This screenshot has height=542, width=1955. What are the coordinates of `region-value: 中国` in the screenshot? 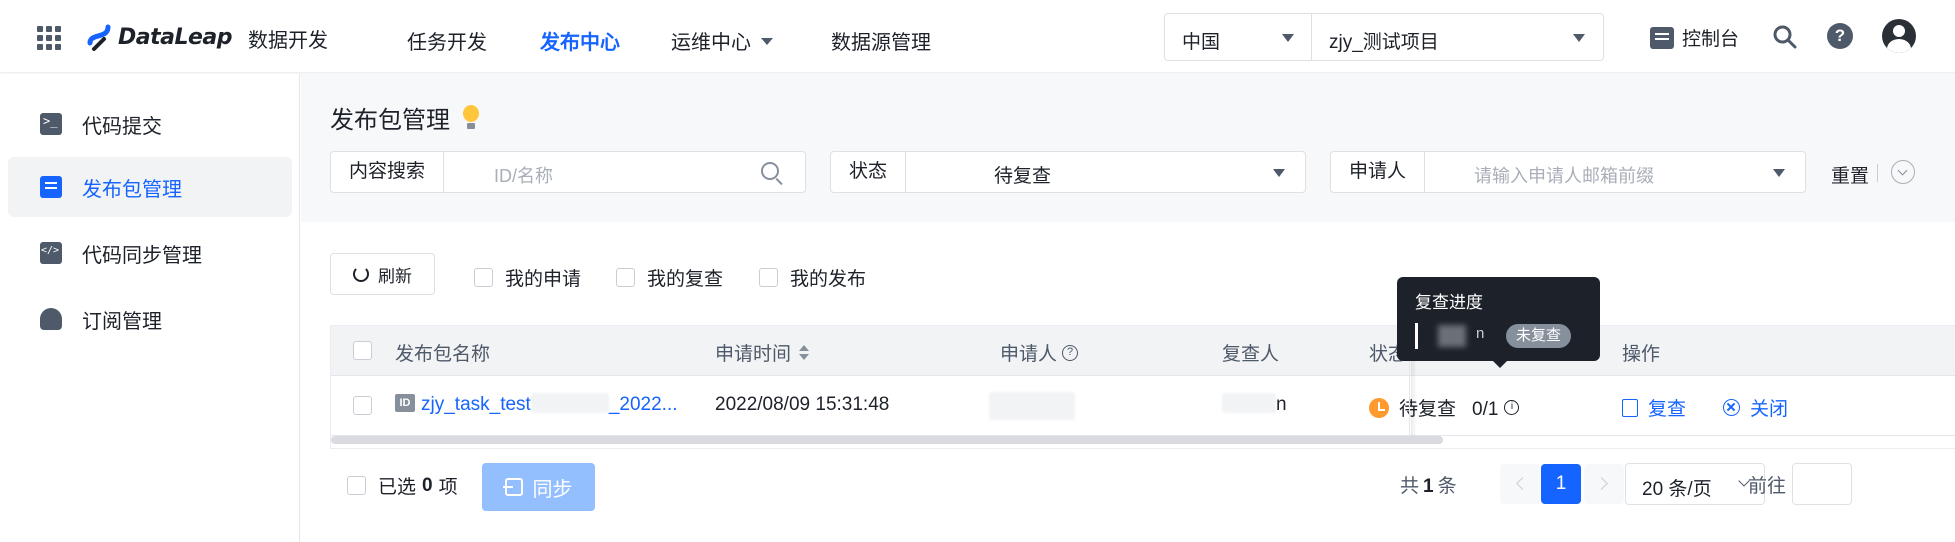 It's located at (1201, 42).